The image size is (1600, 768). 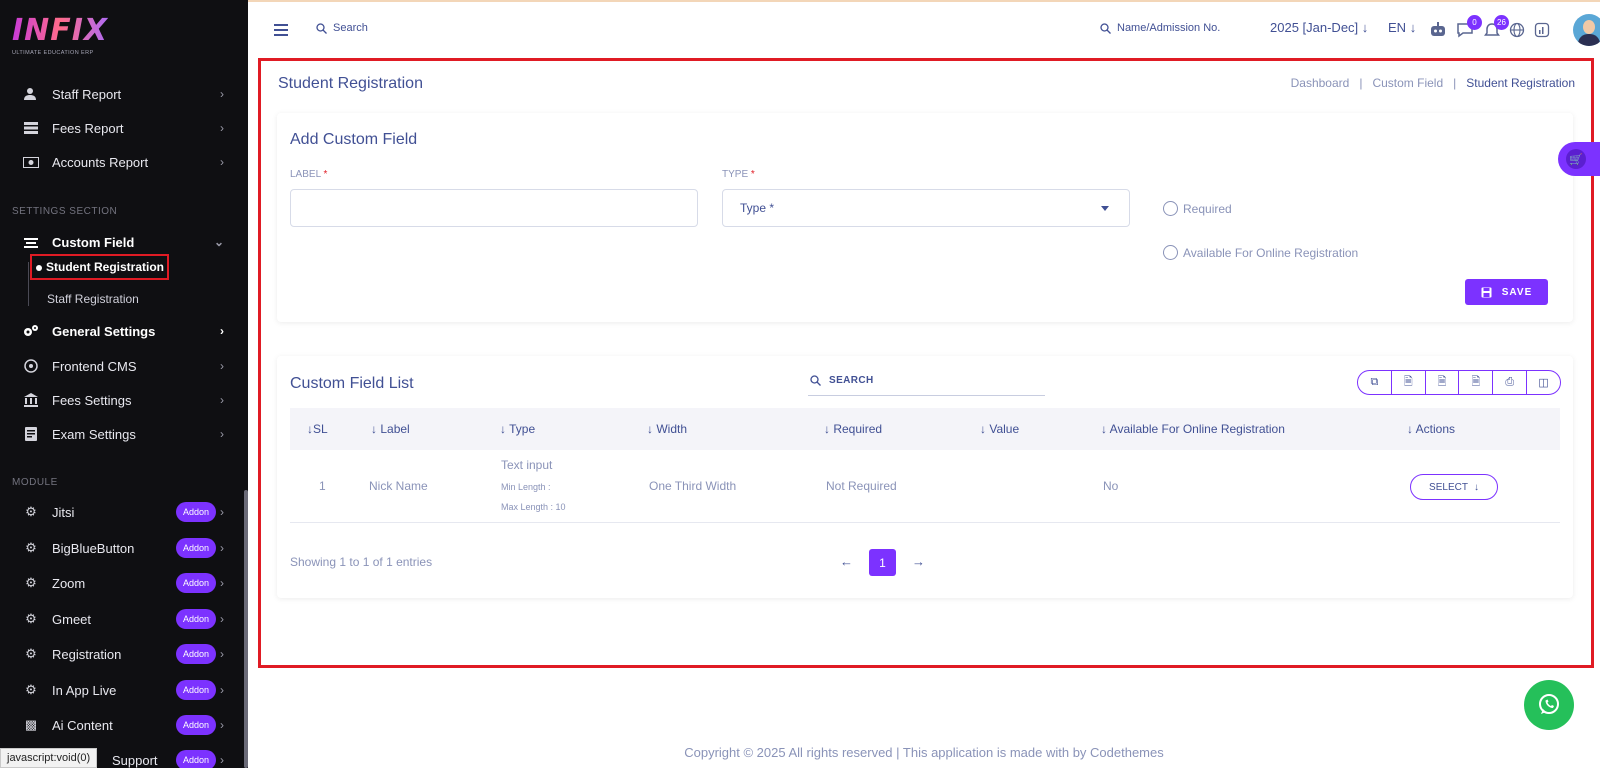 I want to click on cell-label: Nick Name, so click(x=398, y=486).